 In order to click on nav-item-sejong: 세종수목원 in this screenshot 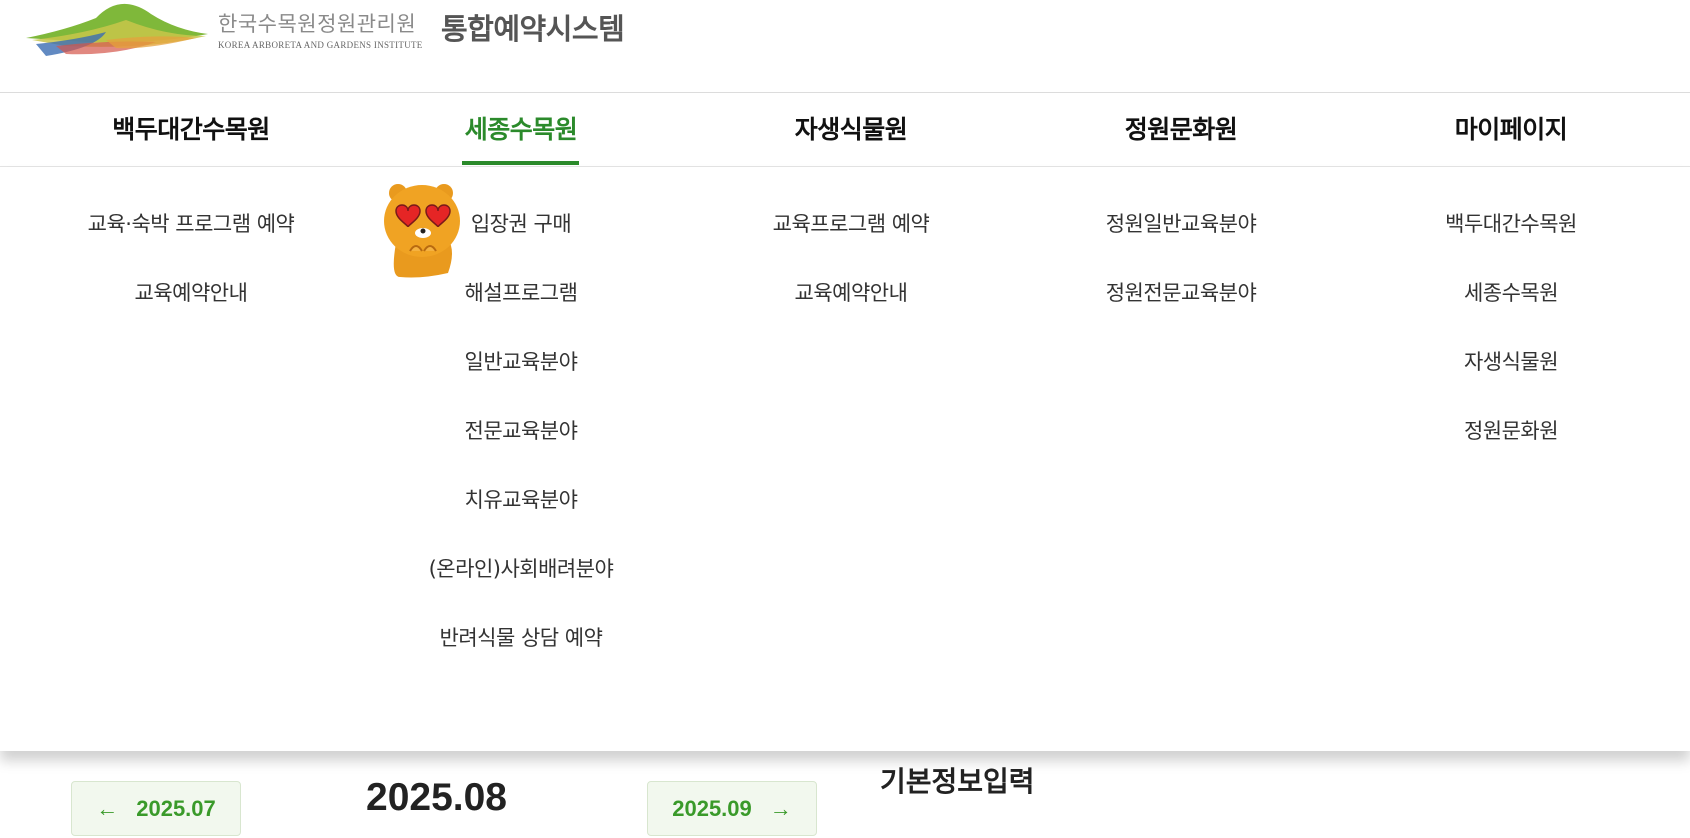, I will do `click(521, 129)`.